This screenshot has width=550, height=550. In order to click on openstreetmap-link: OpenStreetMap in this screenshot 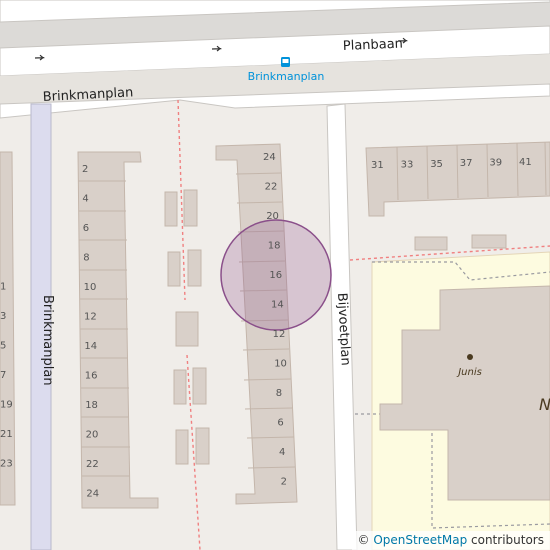, I will do `click(420, 540)`.